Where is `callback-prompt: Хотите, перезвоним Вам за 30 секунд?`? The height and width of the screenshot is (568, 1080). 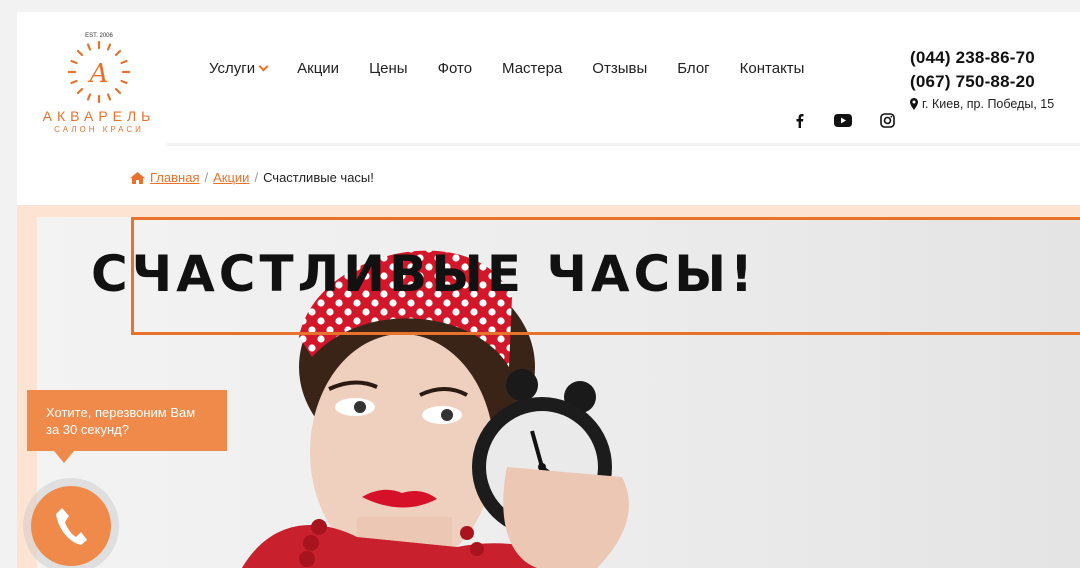
callback-prompt: Хотите, перезвоним Вам за 30 секунд? is located at coordinates (127, 420).